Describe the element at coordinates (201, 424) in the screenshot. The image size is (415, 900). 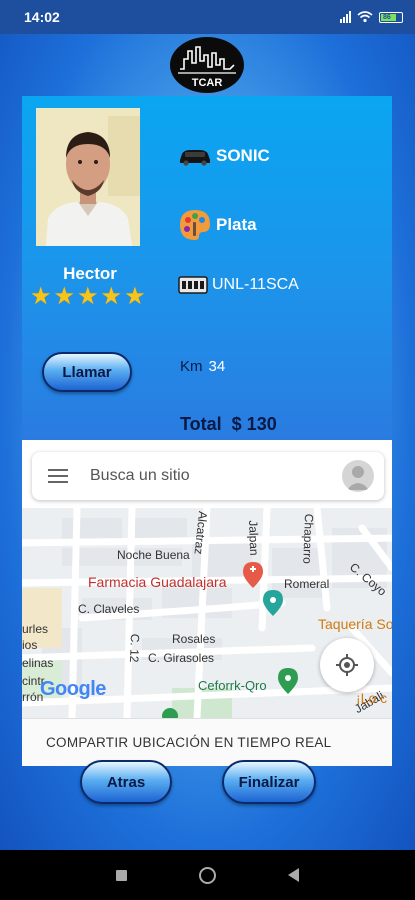
I see `total-label: Total` at that location.